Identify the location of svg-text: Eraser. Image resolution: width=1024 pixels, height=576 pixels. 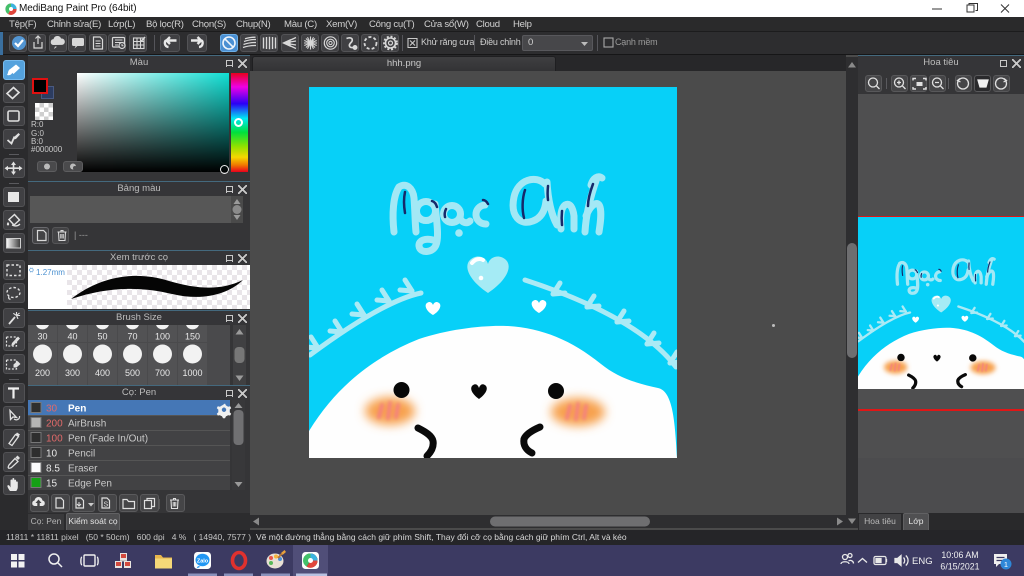
(83, 469).